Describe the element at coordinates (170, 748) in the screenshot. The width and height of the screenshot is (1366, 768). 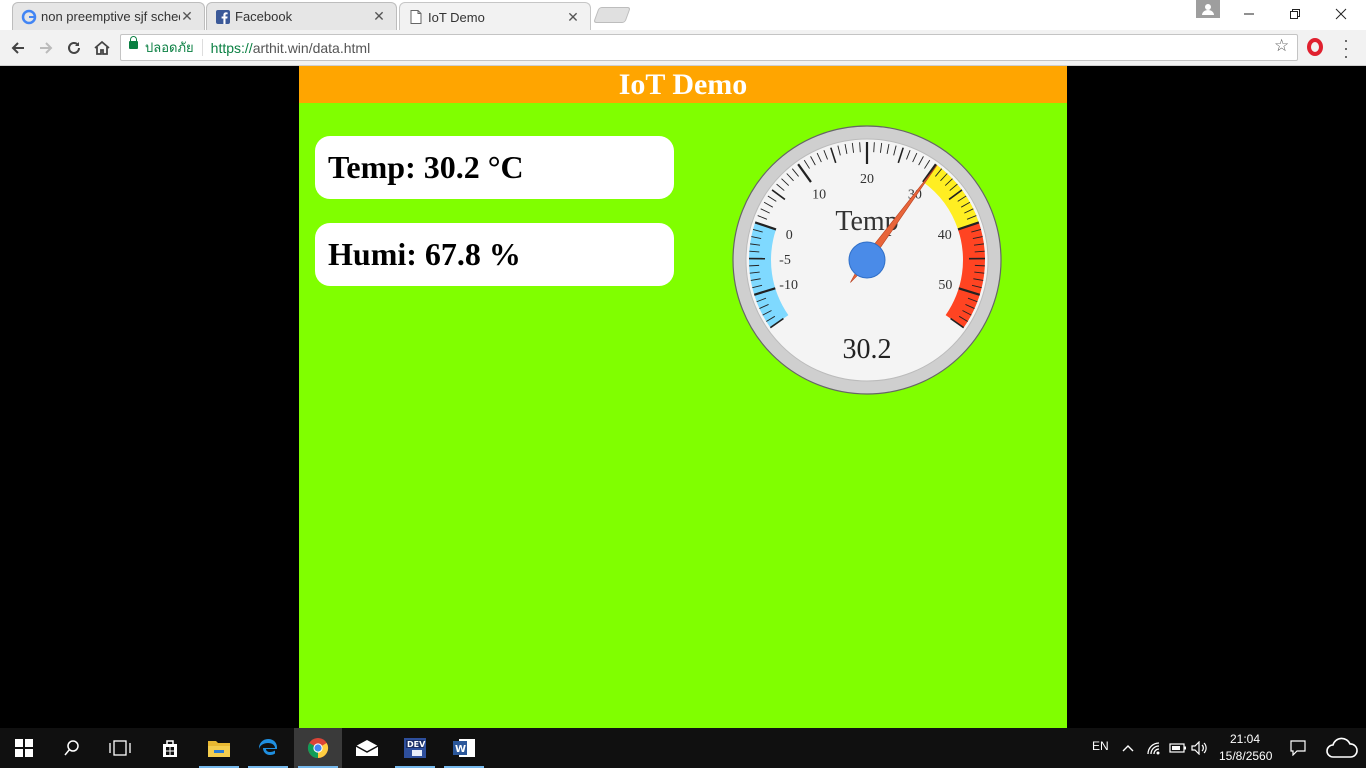
I see `store-icon` at that location.